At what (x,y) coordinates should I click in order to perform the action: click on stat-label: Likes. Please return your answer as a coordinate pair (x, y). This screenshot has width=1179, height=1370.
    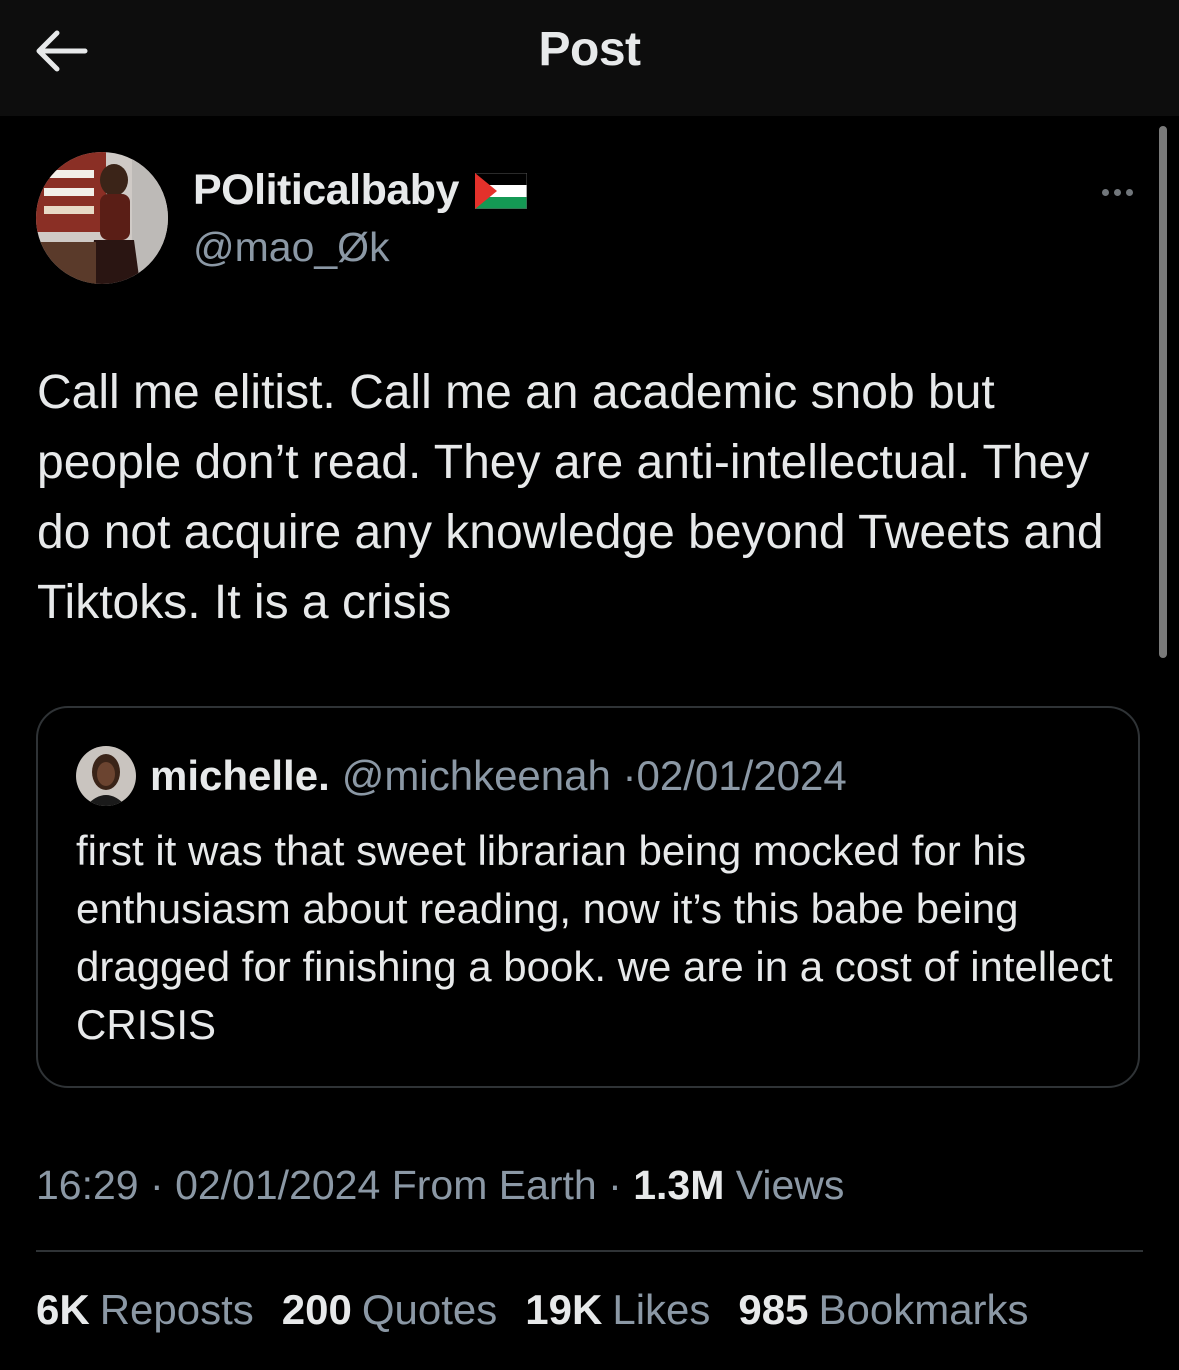
    Looking at the image, I should click on (661, 1309).